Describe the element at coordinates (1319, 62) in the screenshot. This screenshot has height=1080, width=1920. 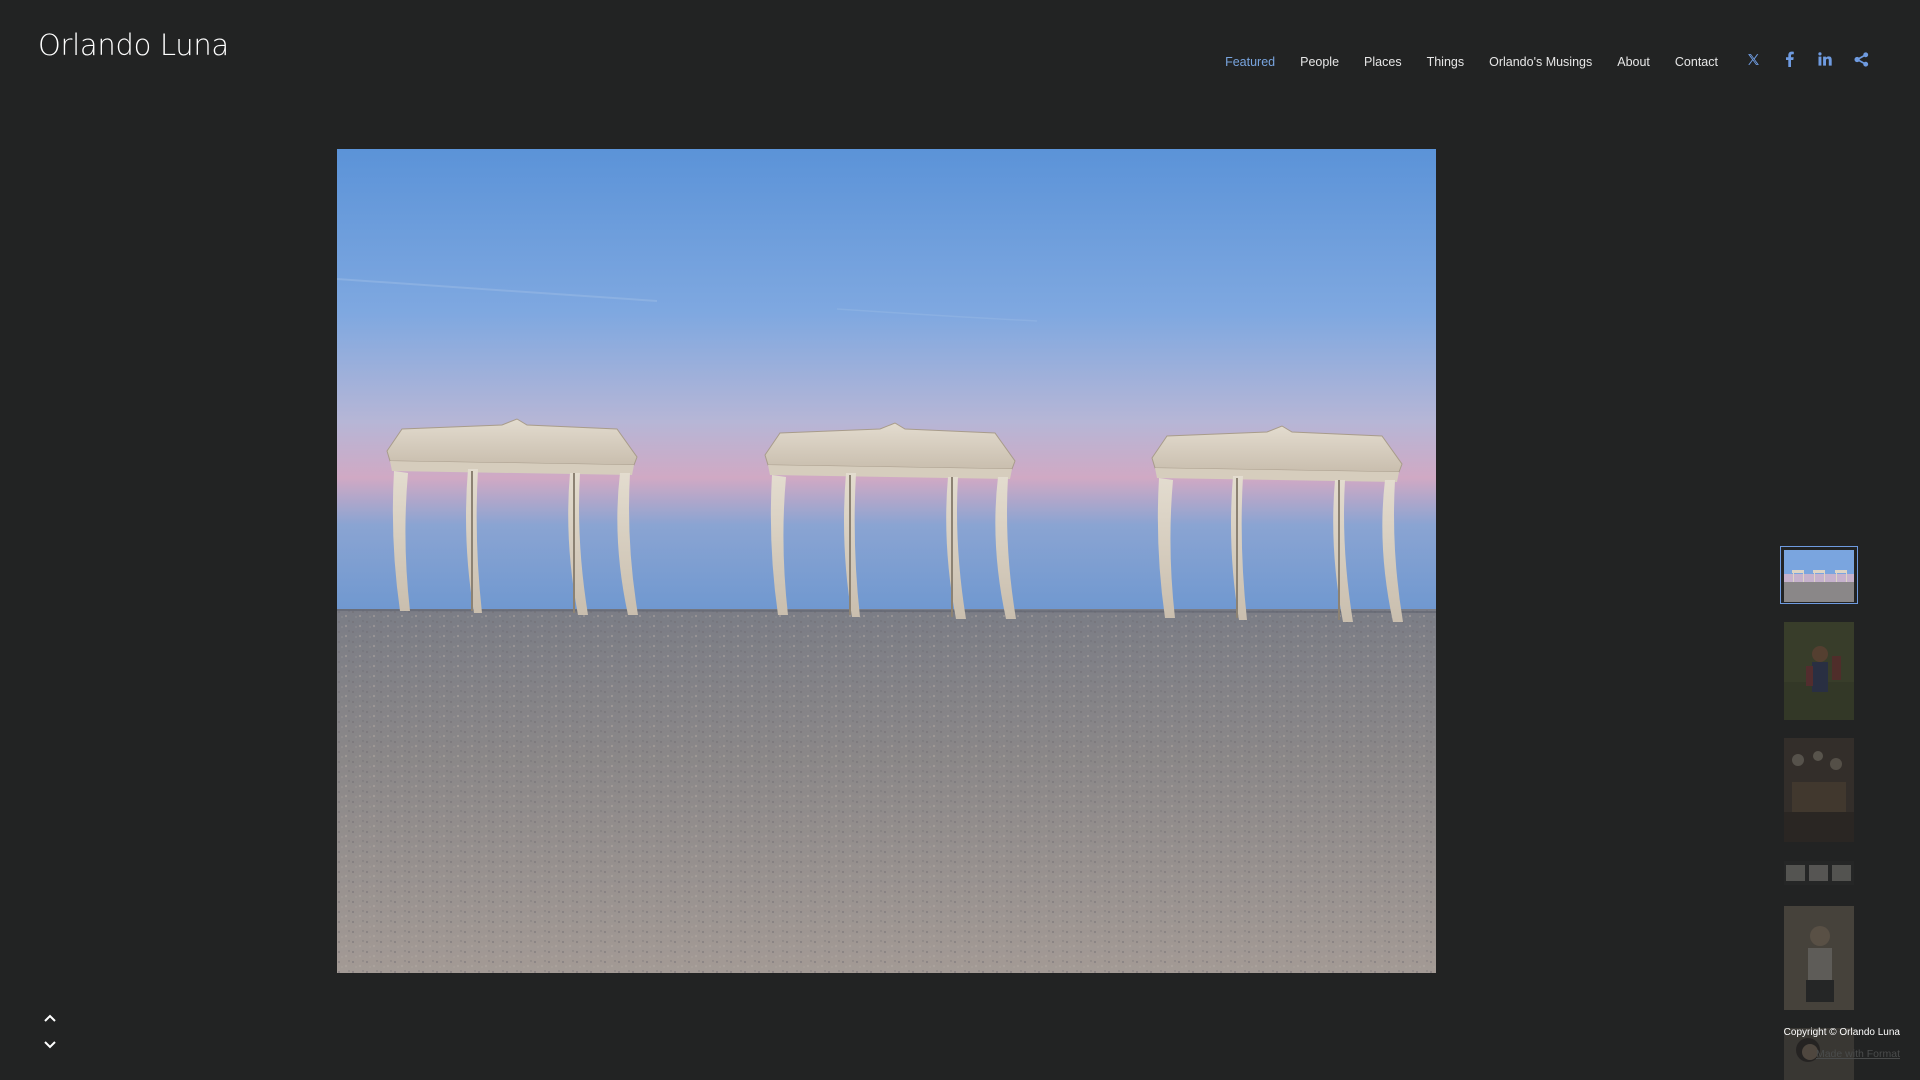
I see `nav-people: People` at that location.